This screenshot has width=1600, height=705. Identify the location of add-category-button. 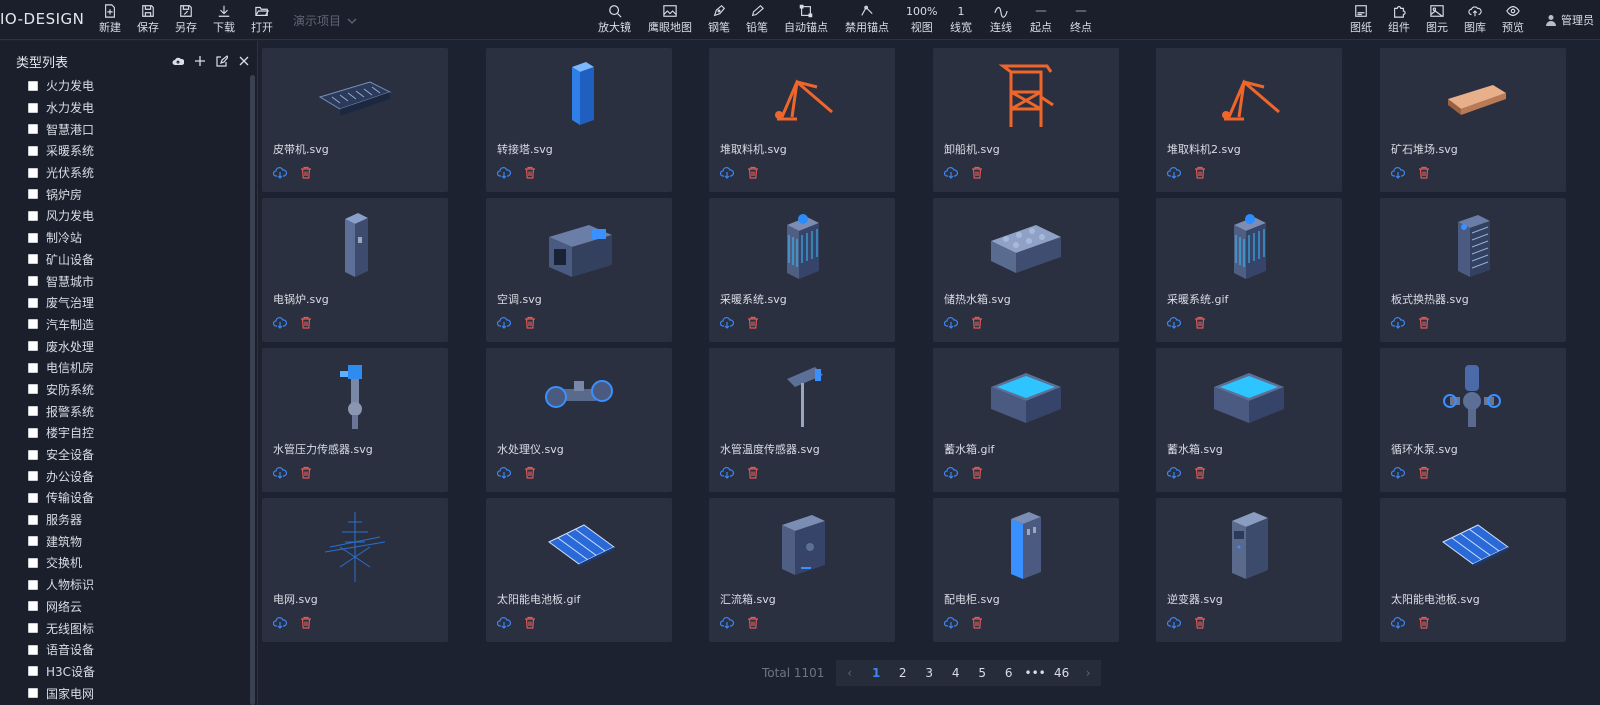
(200, 59).